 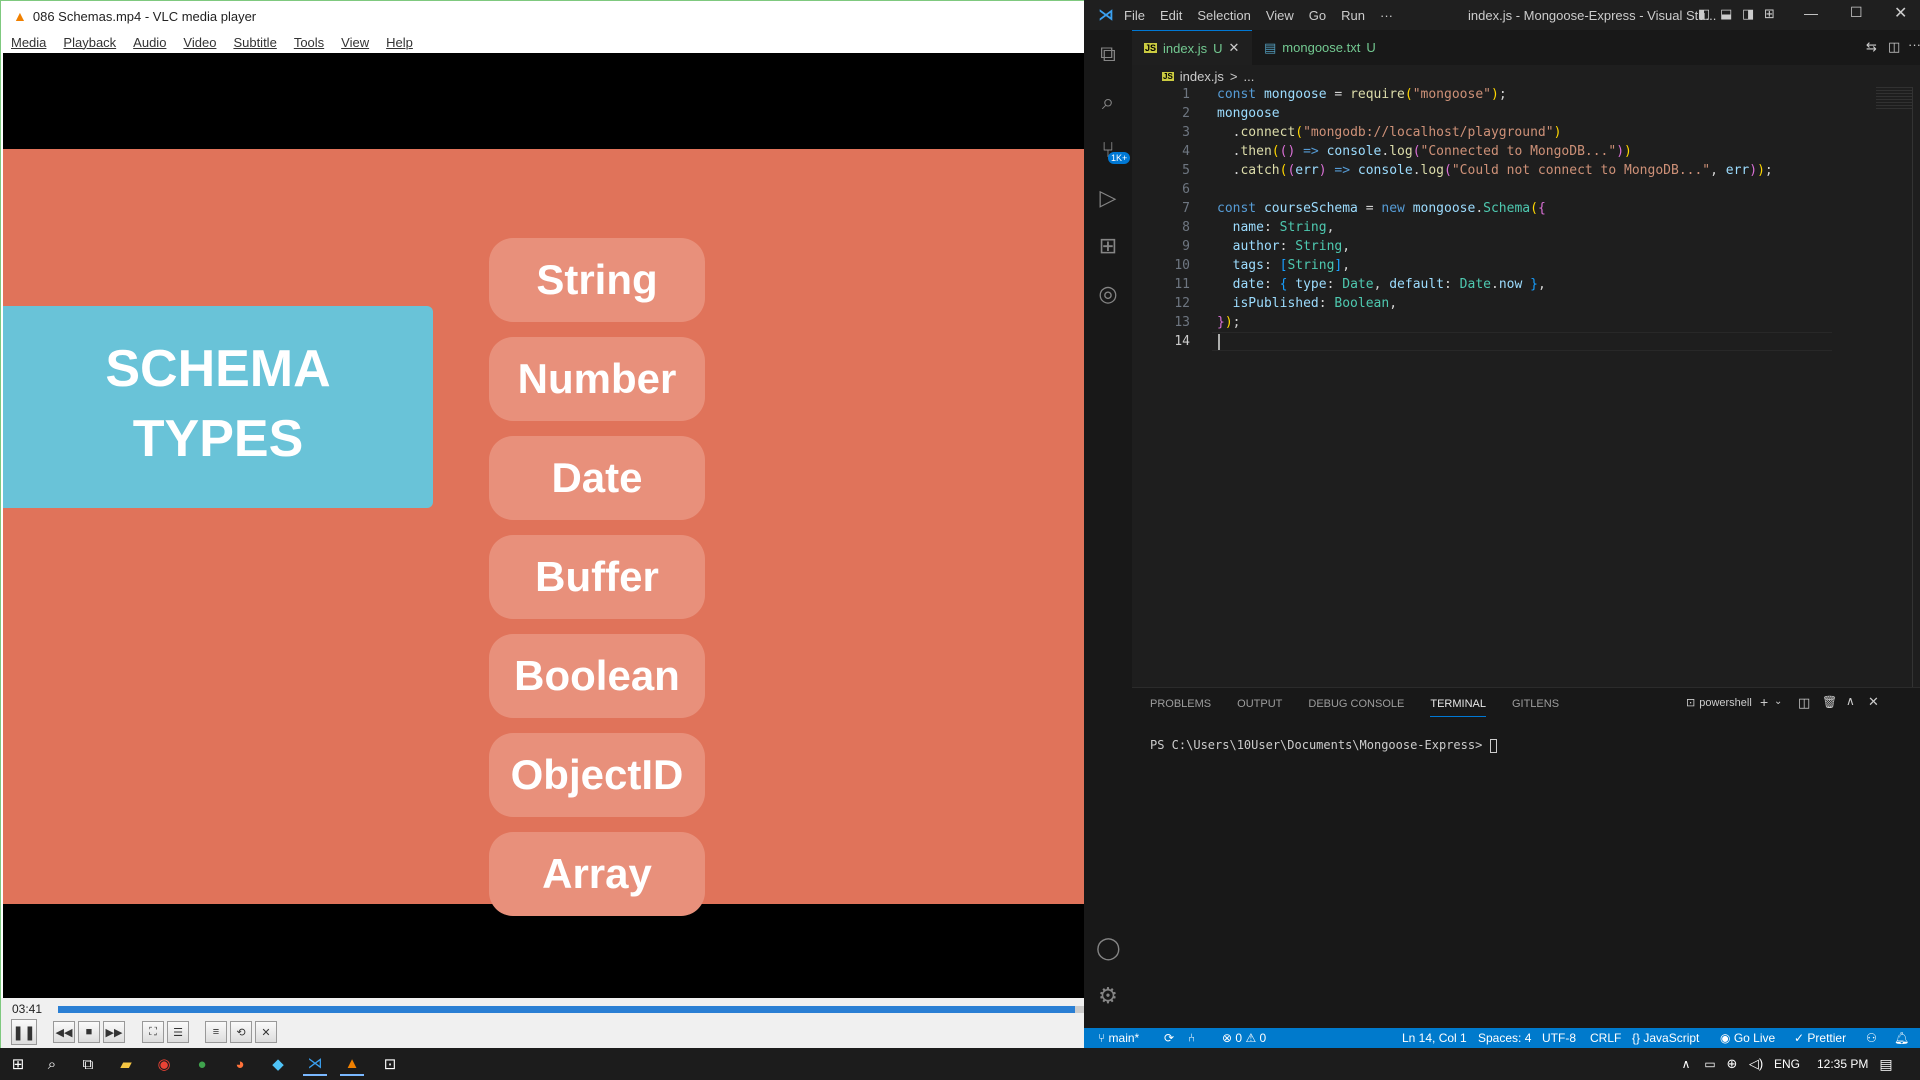 What do you see at coordinates (1665, 1038) in the screenshot?
I see `language-mode: {} JavaScript` at bounding box center [1665, 1038].